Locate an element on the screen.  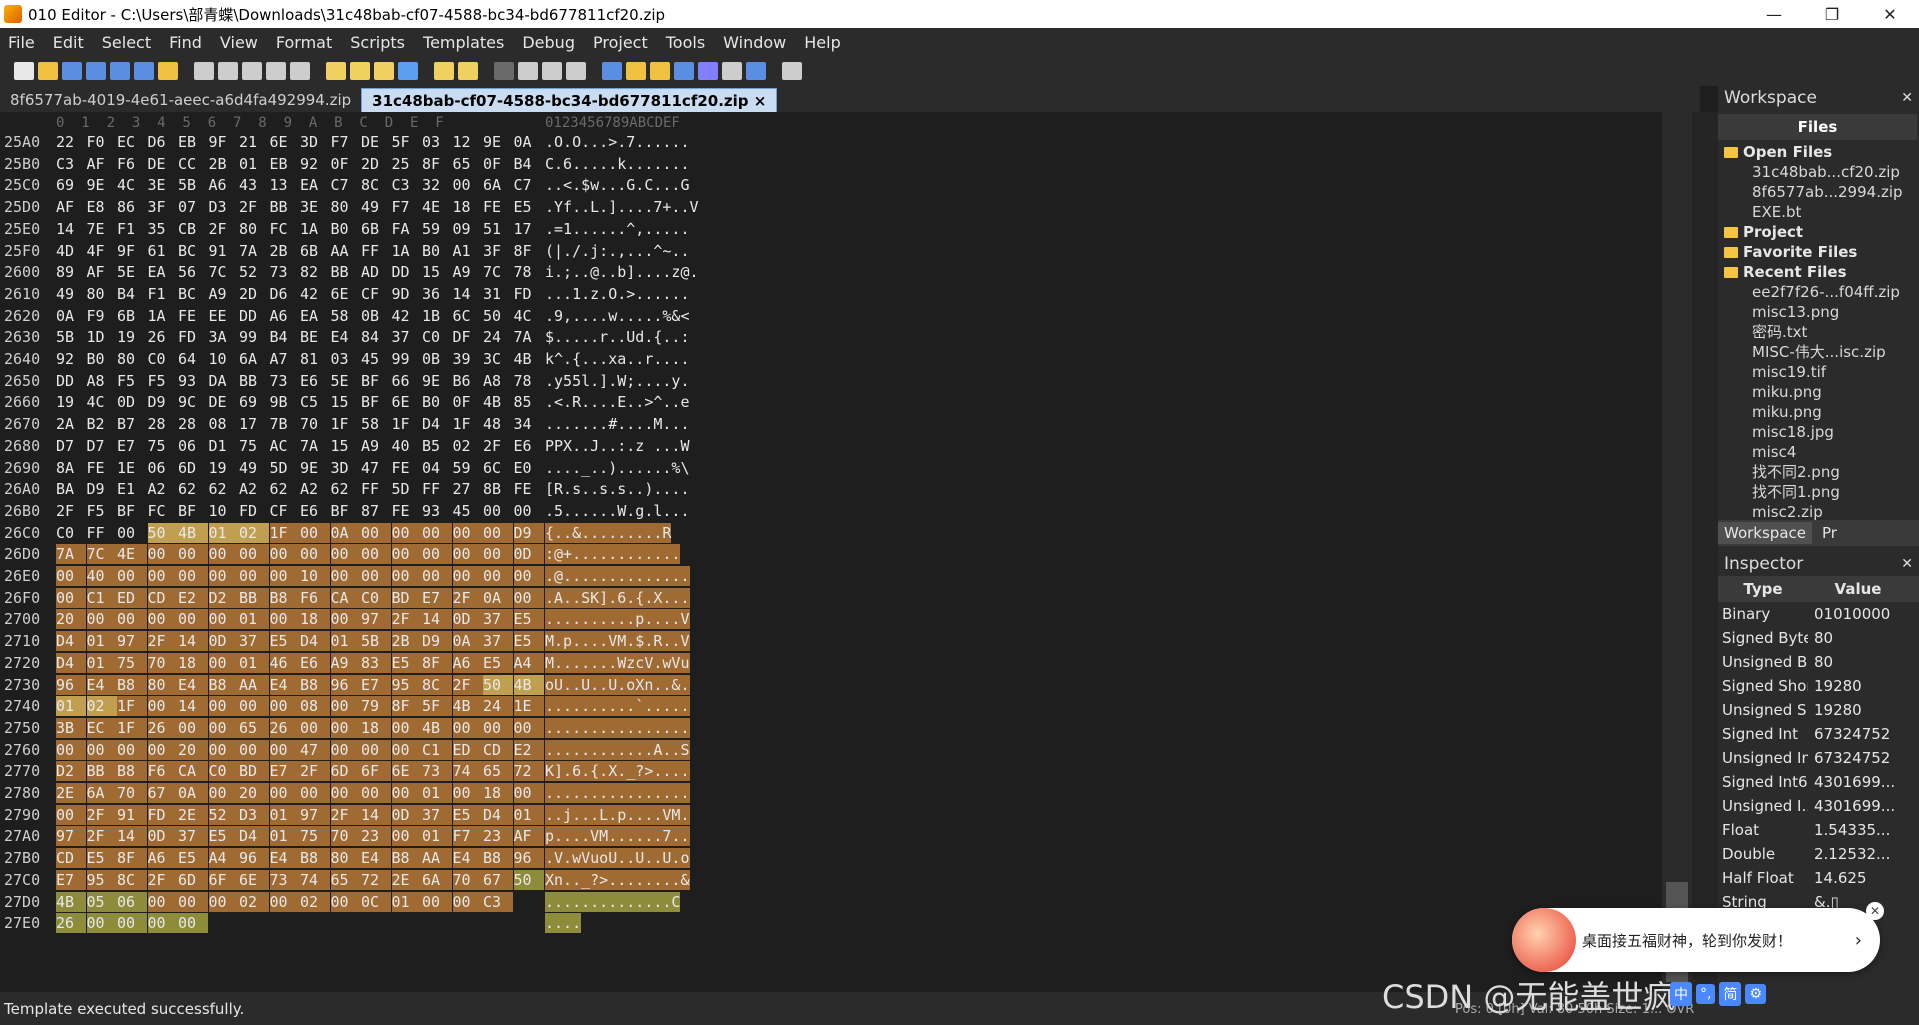
hex-byte: 8F is located at coordinates (406, 706).